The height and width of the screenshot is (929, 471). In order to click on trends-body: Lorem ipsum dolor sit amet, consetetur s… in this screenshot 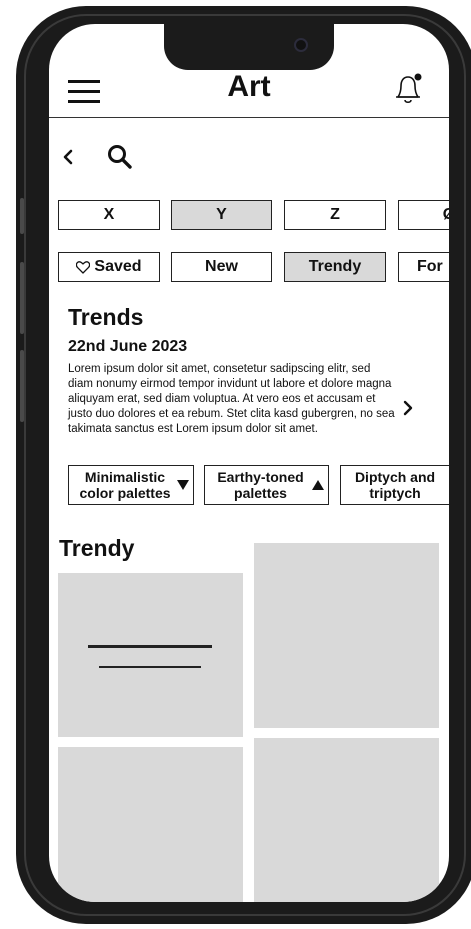, I will do `click(231, 399)`.